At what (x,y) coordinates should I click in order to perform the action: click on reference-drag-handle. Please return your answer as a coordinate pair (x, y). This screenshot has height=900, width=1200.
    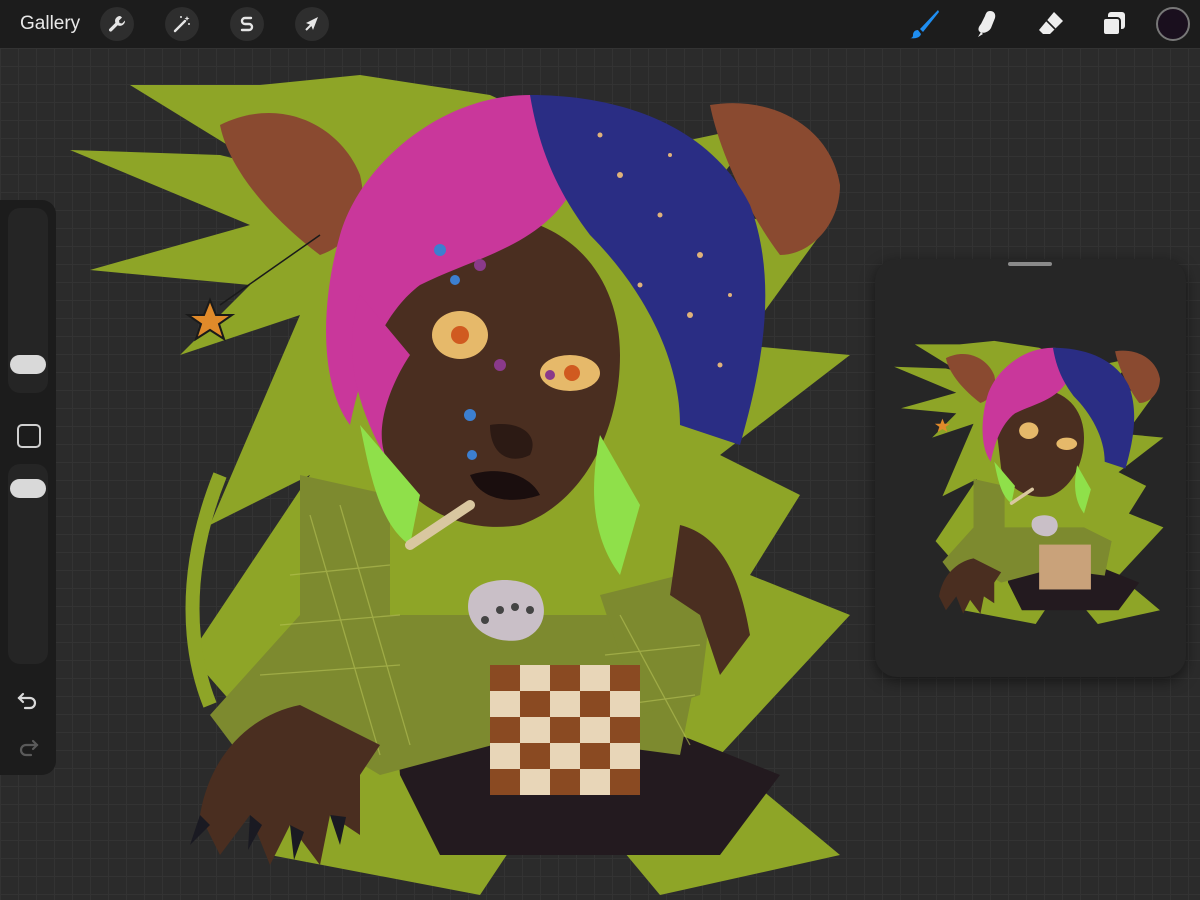
    Looking at the image, I should click on (1030, 264).